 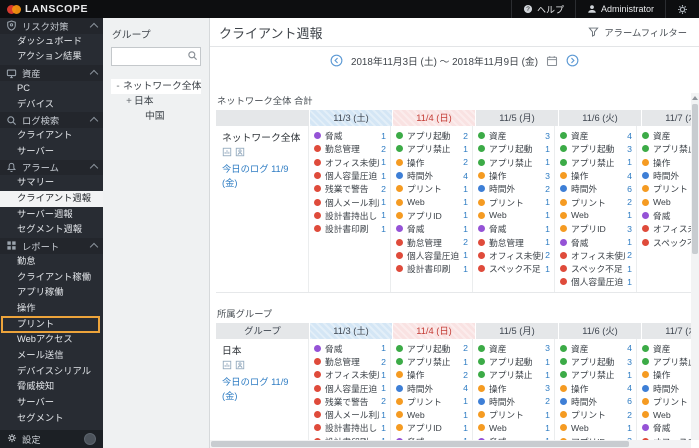 What do you see at coordinates (129, 101) in the screenshot?
I see `expand-icon: +` at bounding box center [129, 101].